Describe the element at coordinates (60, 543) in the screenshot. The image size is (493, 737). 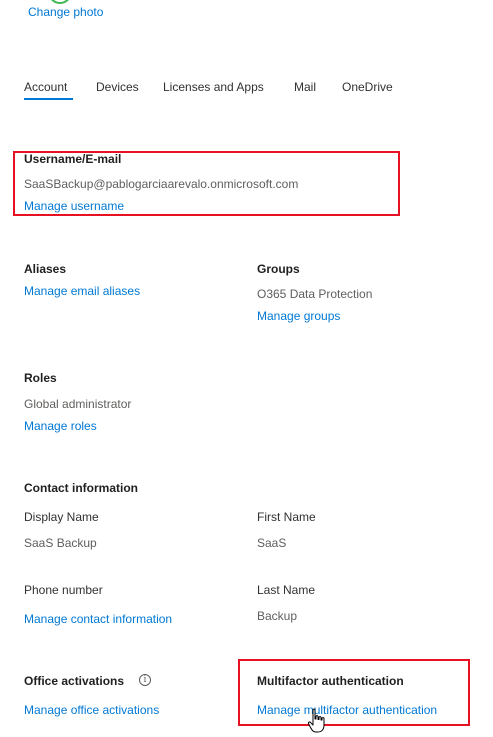
I see `display-name-value: SaaS Backup` at that location.